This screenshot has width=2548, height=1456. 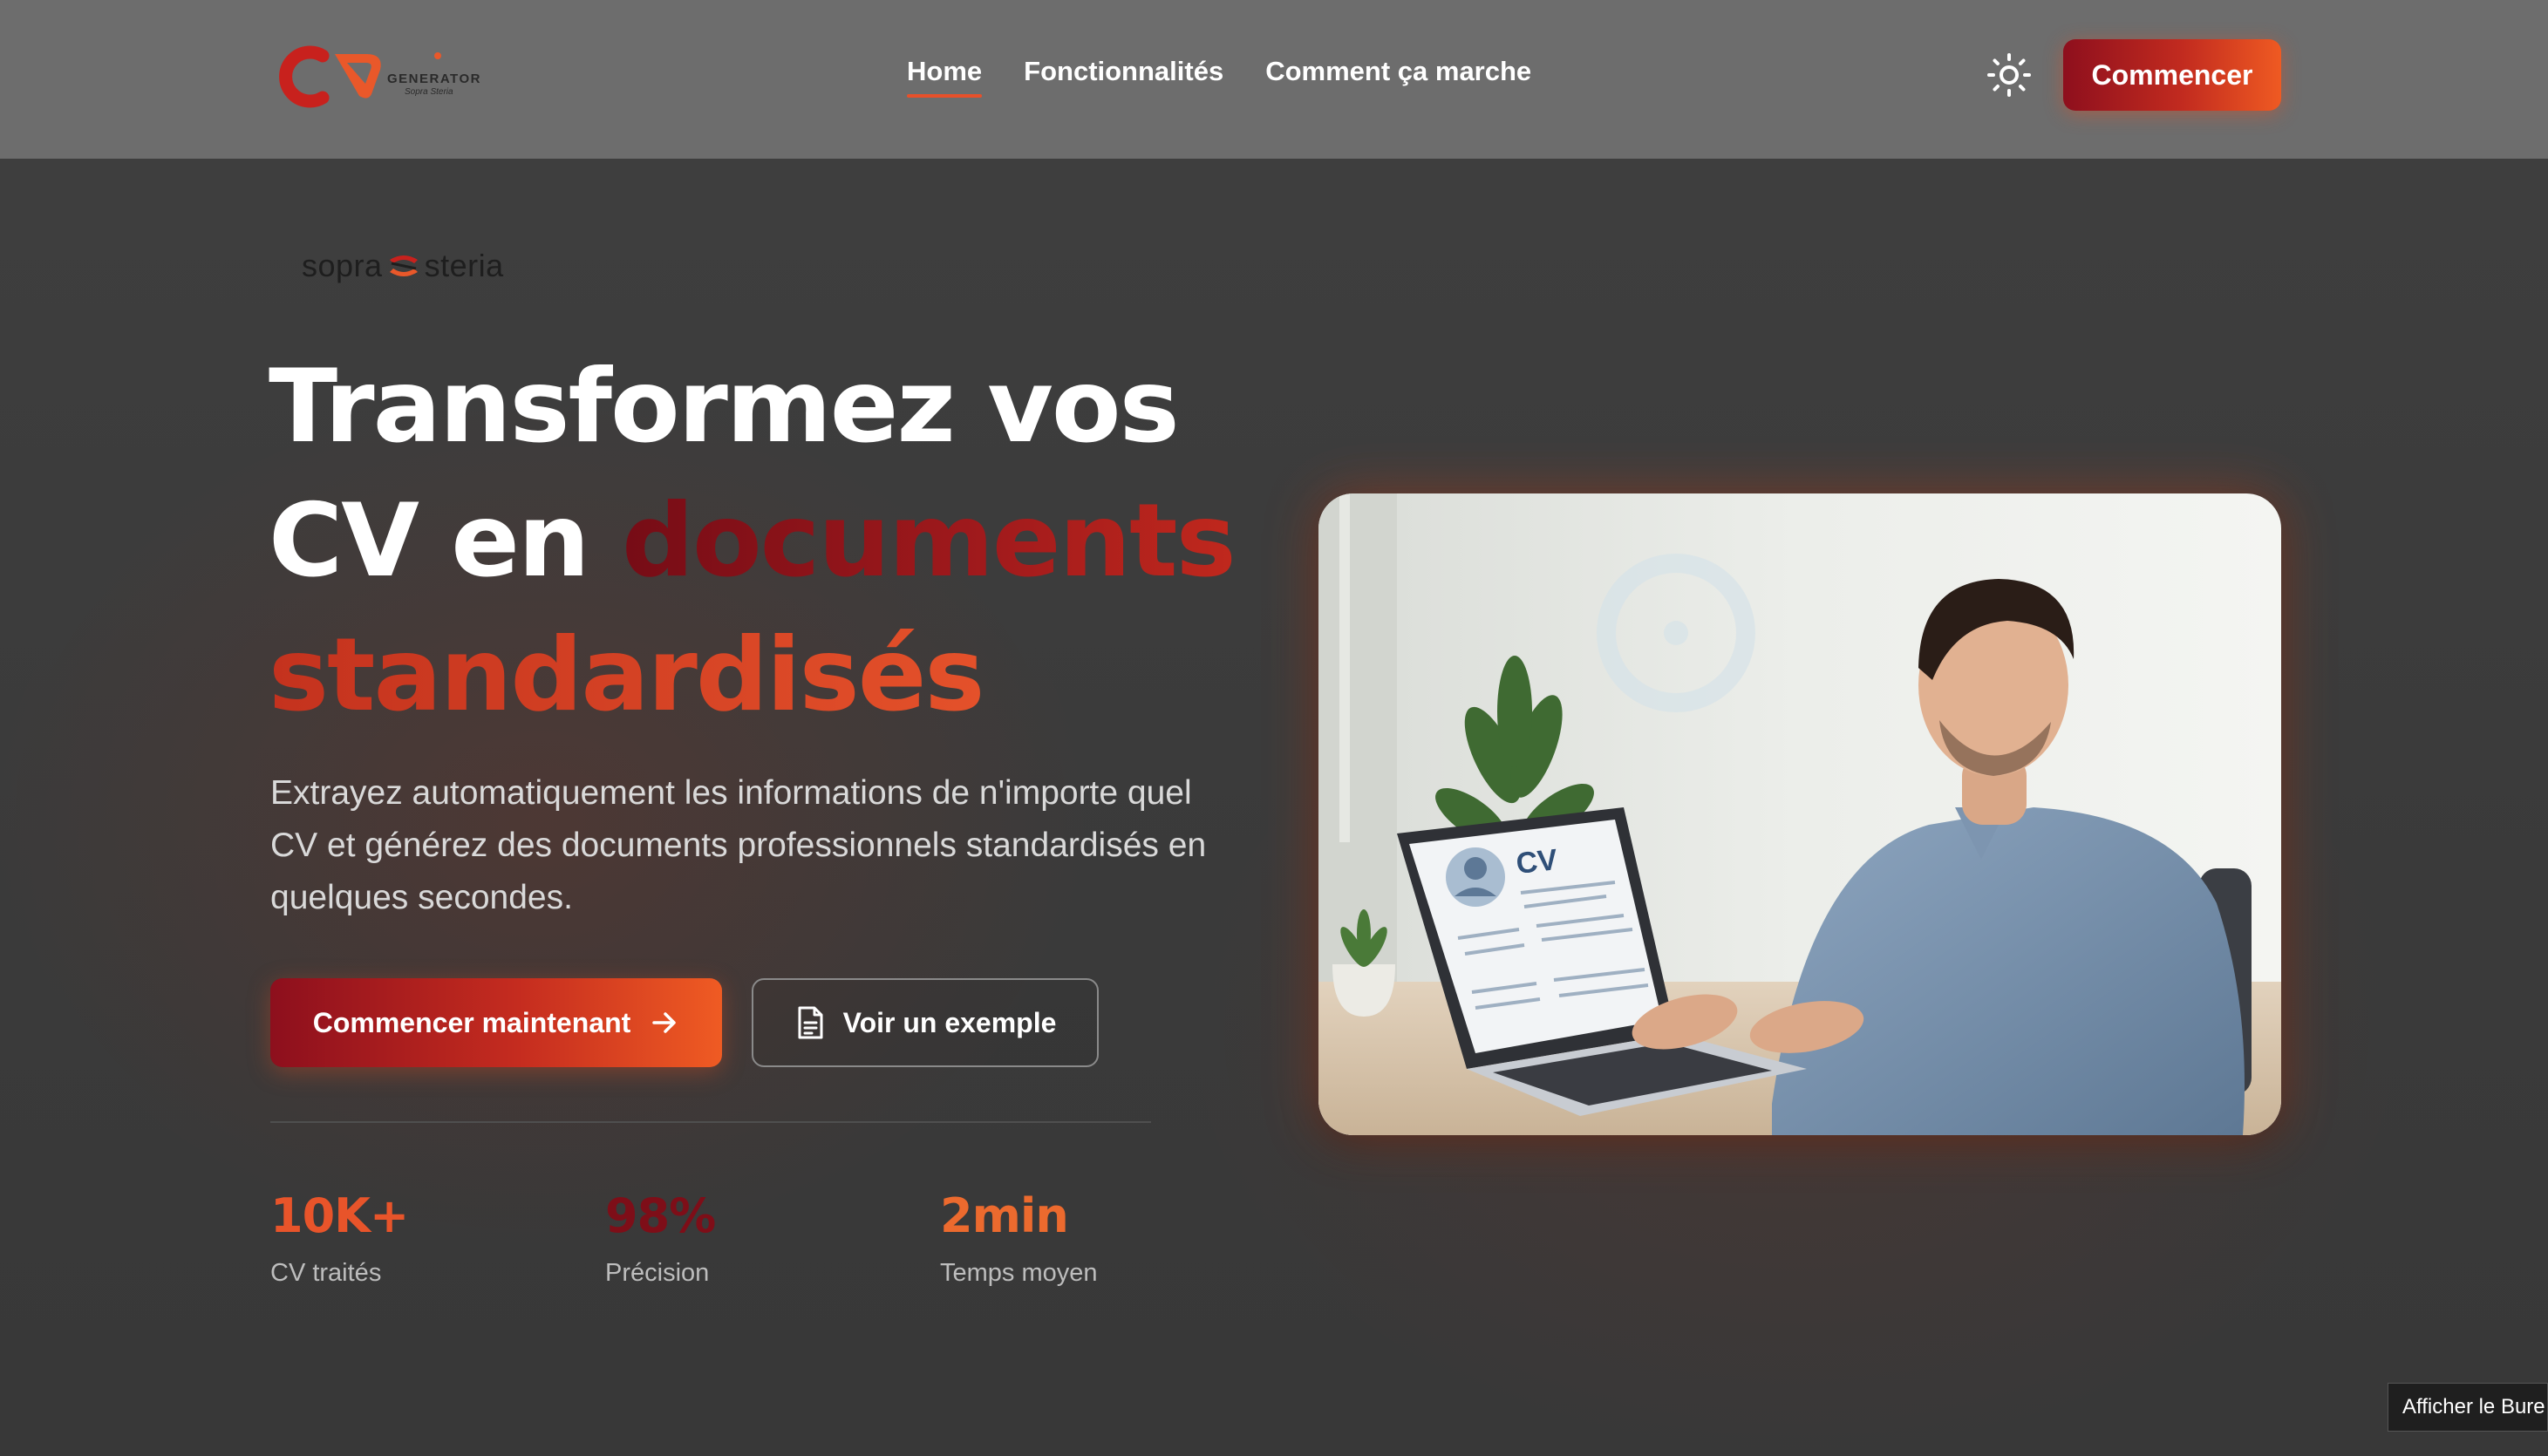 I want to click on nav-item-home: Home, so click(x=945, y=76).